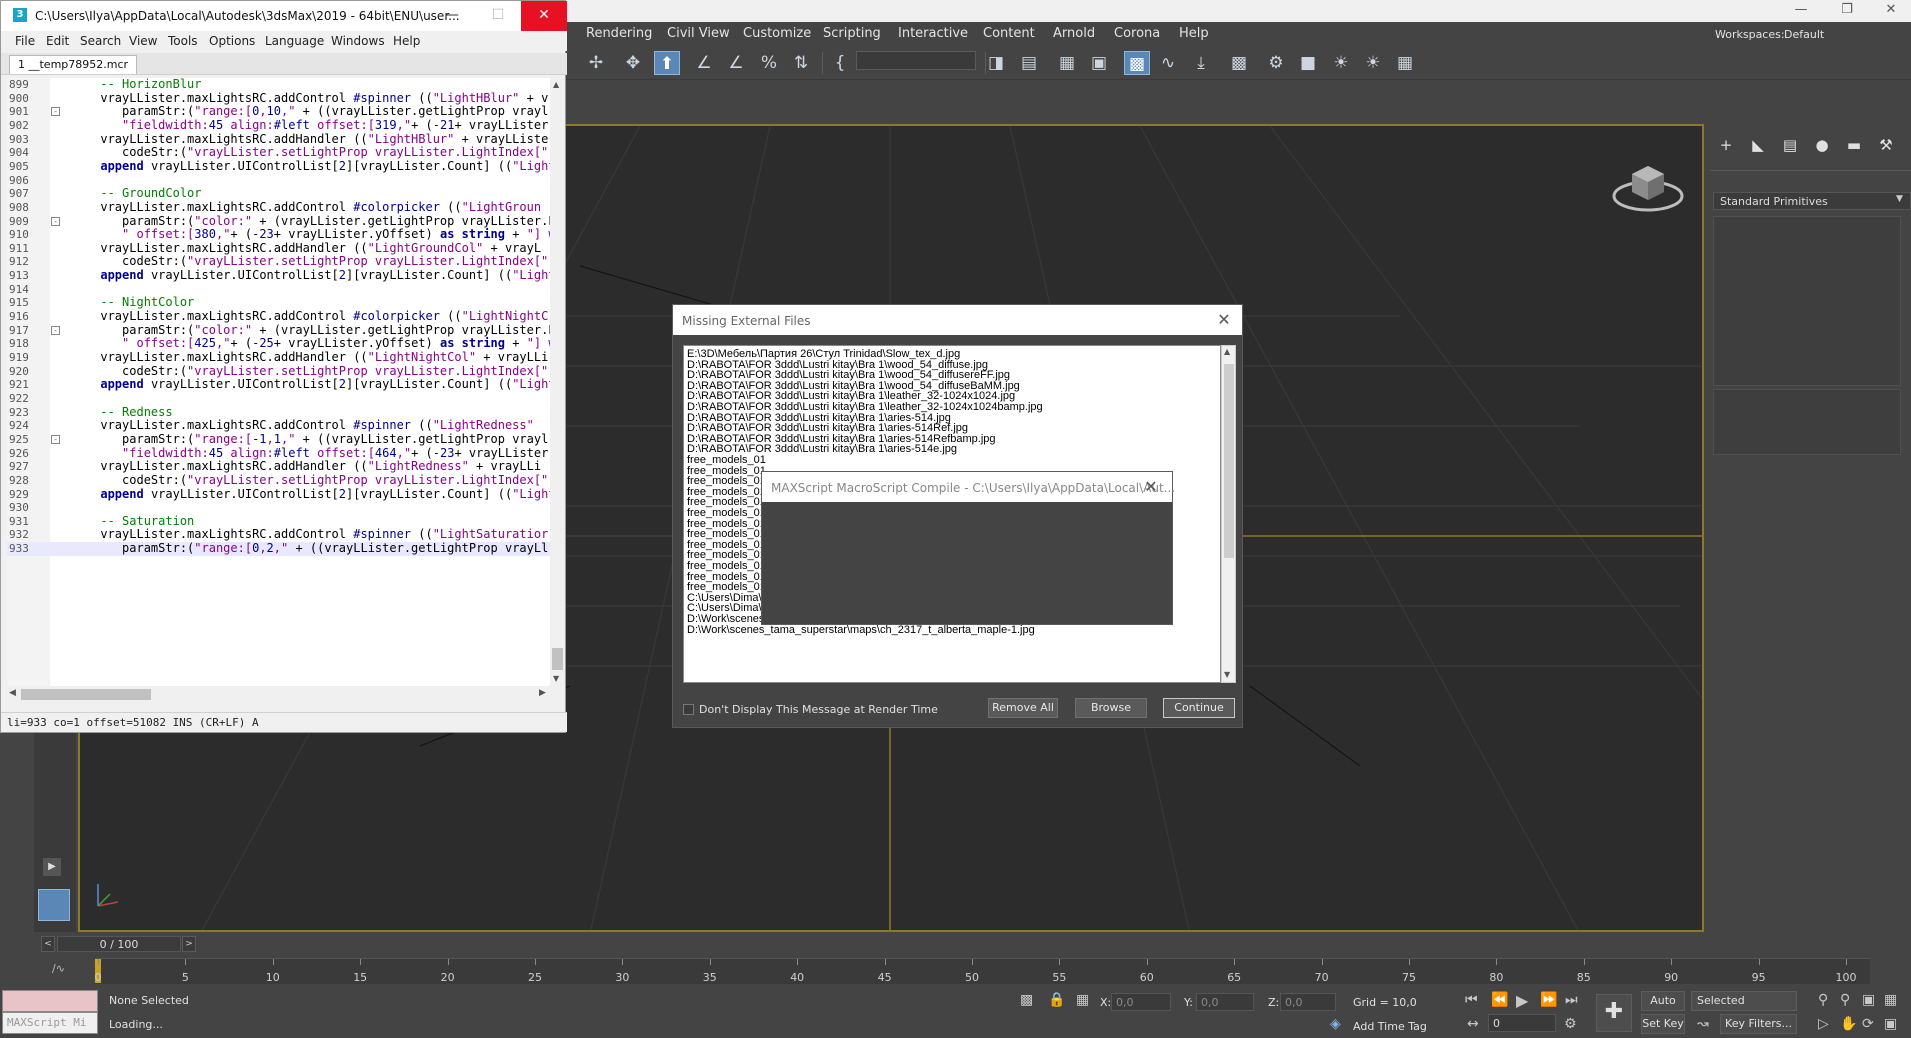 Image resolution: width=1911 pixels, height=1038 pixels. Describe the element at coordinates (852, 33) in the screenshot. I see `menu-scripting: Scripting` at that location.